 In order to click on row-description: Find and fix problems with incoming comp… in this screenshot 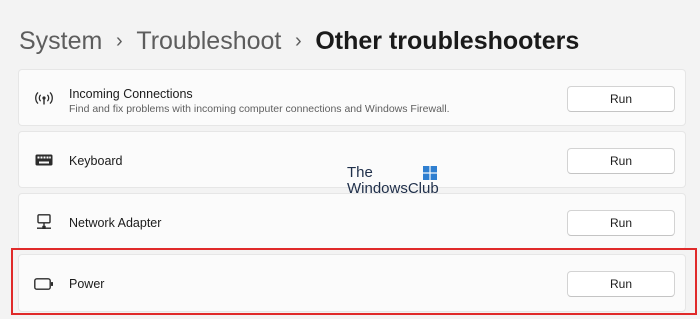, I will do `click(259, 109)`.